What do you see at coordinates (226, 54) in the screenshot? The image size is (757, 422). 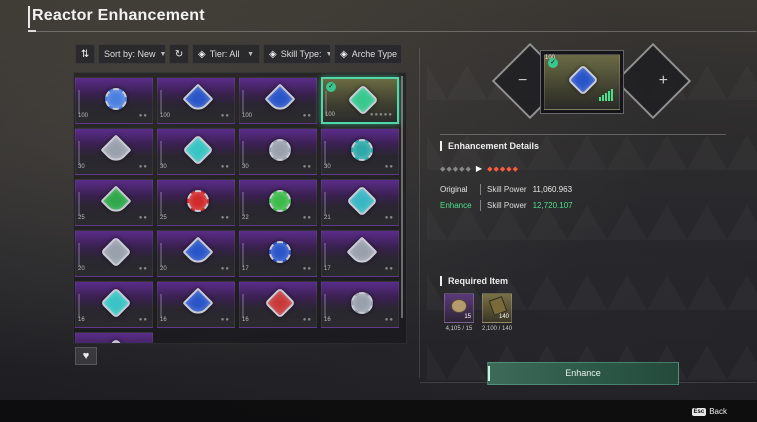 I see `tier-dropdown: ◈ Tier: All ▼` at bounding box center [226, 54].